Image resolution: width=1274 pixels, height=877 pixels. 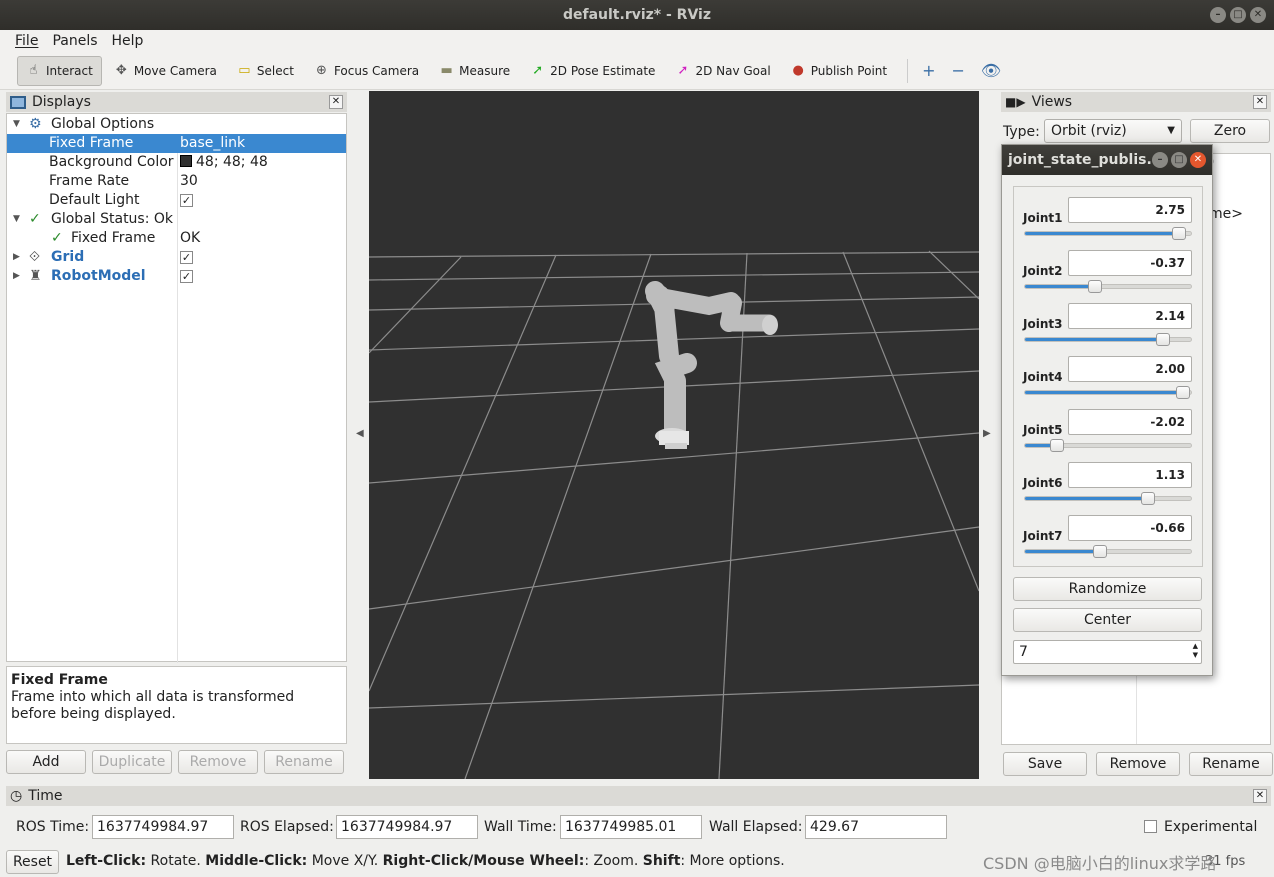 What do you see at coordinates (1094, 339) in the screenshot?
I see `slider-fill` at bounding box center [1094, 339].